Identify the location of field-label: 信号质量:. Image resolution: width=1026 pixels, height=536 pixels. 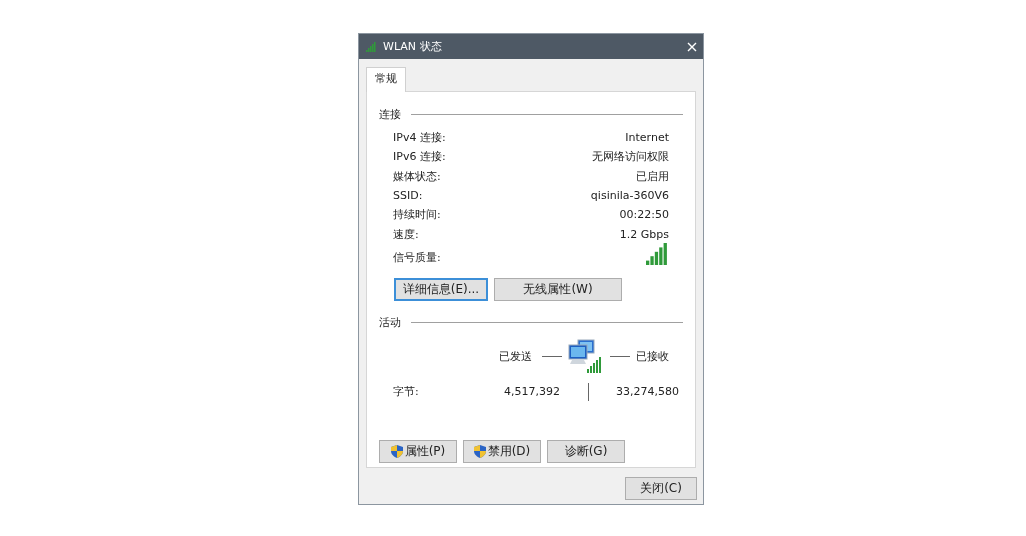
(417, 257).